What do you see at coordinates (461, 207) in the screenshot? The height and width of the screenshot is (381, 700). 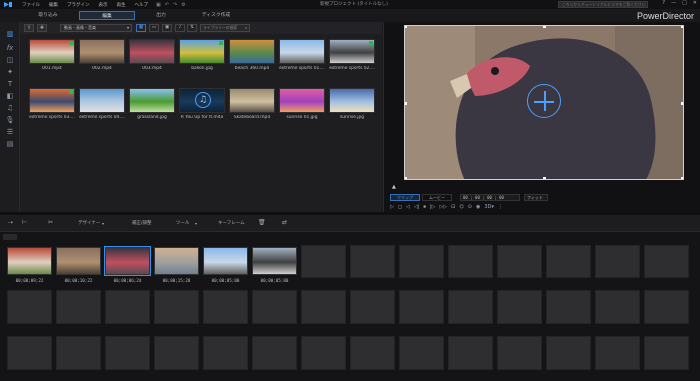 I see `volume-icon: ⌬` at bounding box center [461, 207].